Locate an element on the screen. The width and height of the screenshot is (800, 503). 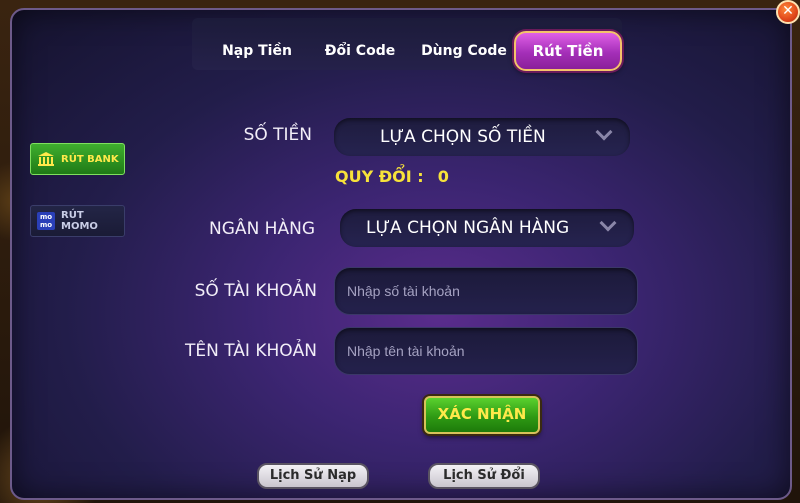
close-button: ✕ is located at coordinates (788, 12).